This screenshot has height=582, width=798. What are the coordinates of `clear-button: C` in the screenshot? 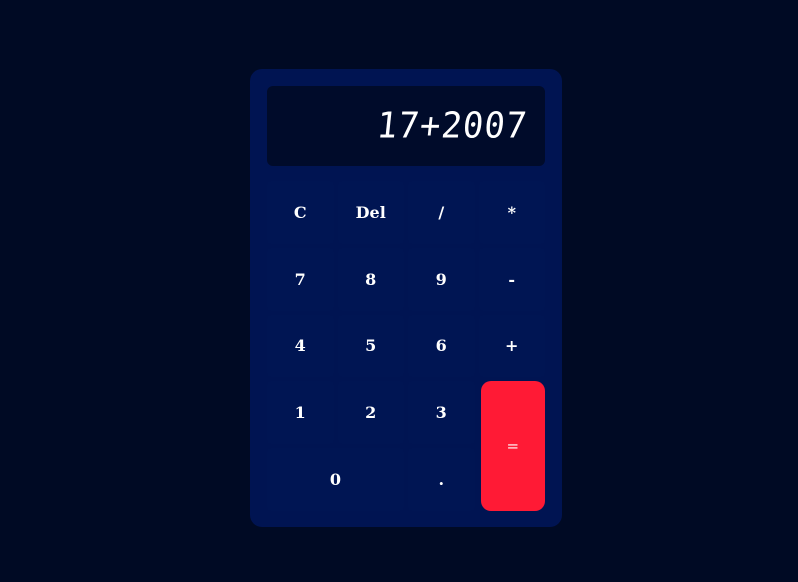 It's located at (300, 212).